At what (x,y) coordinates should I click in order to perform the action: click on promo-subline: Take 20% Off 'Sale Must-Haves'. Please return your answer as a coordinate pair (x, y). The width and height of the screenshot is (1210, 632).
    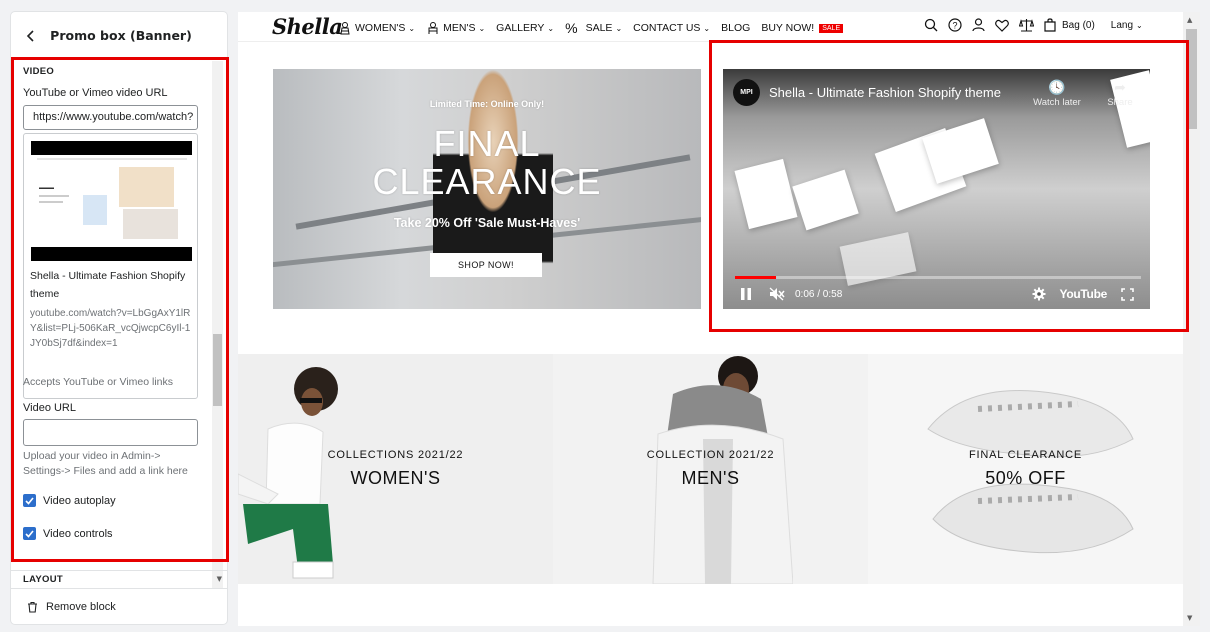
    Looking at the image, I should click on (487, 223).